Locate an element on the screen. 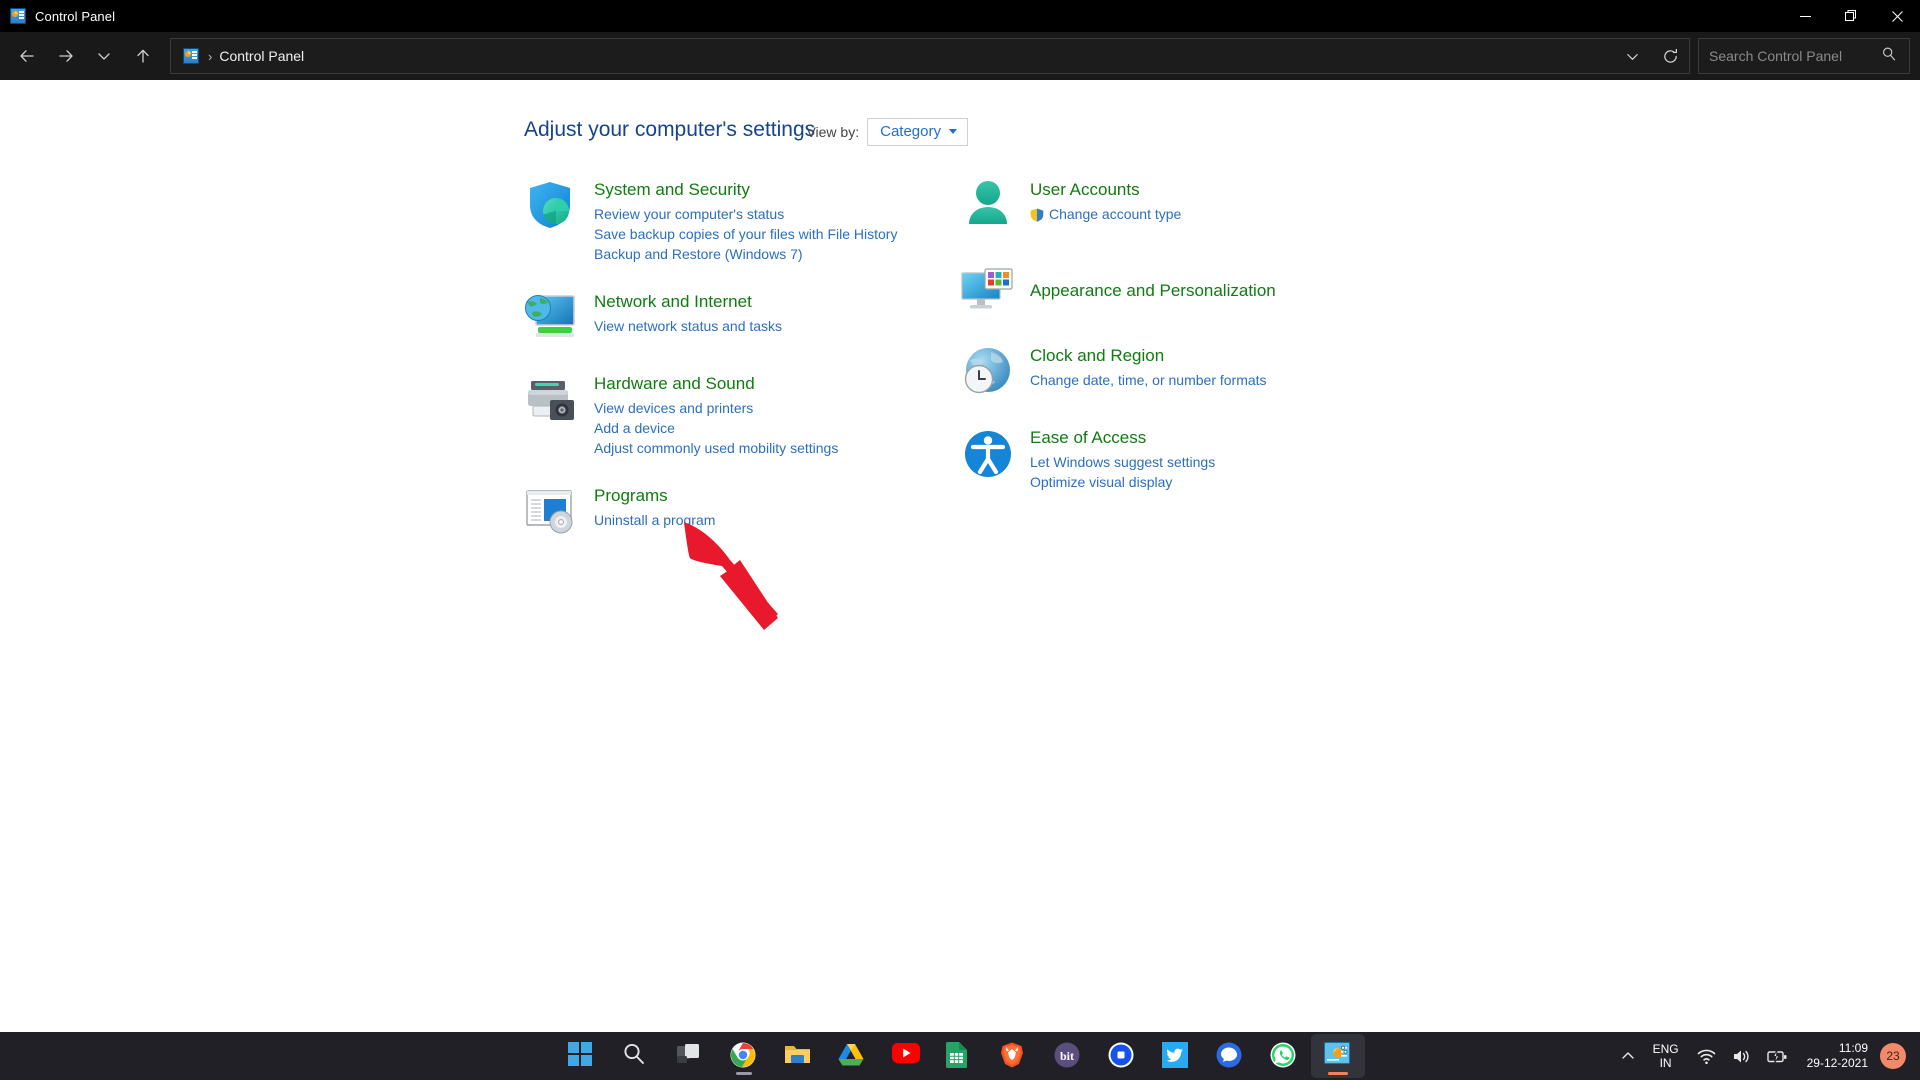  category-sublink: View devices and printers is located at coordinates (716, 408).